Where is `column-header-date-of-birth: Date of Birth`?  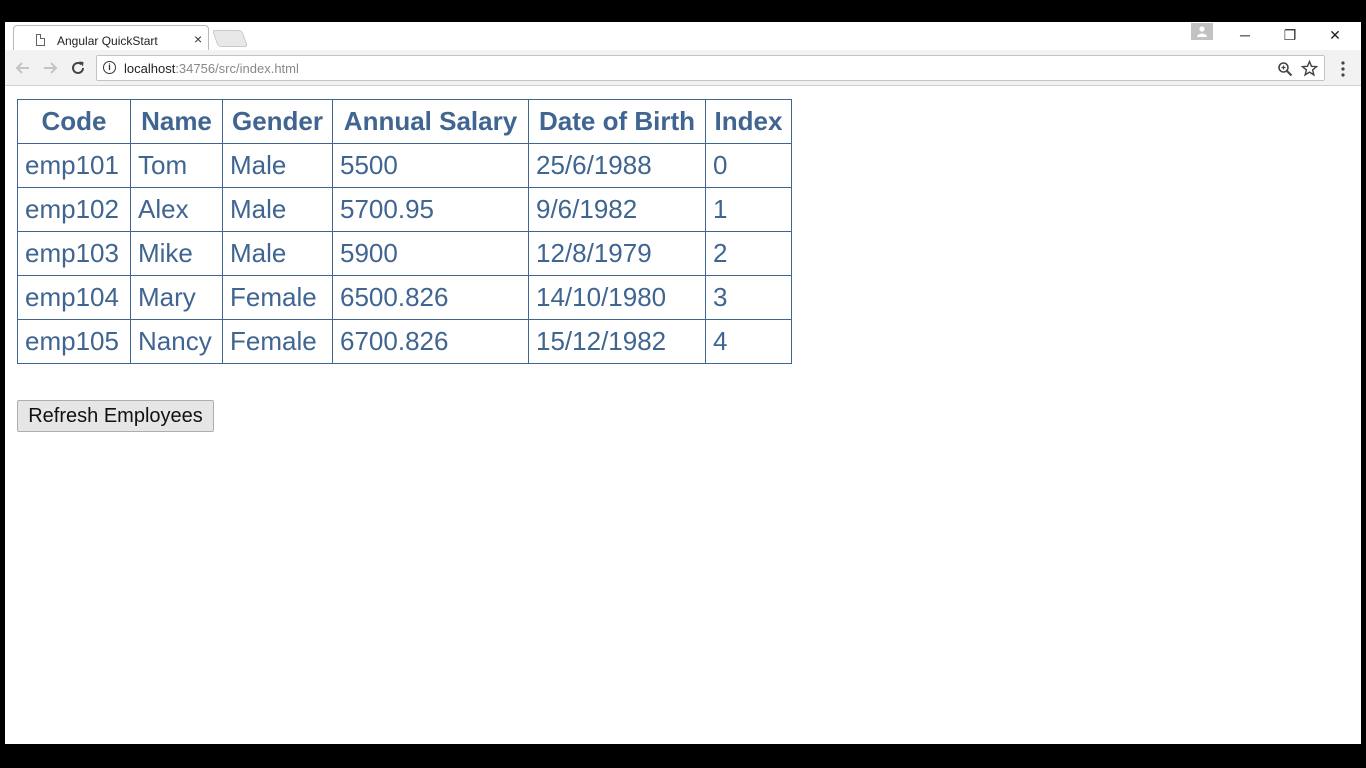
column-header-date-of-birth: Date of Birth is located at coordinates (617, 121).